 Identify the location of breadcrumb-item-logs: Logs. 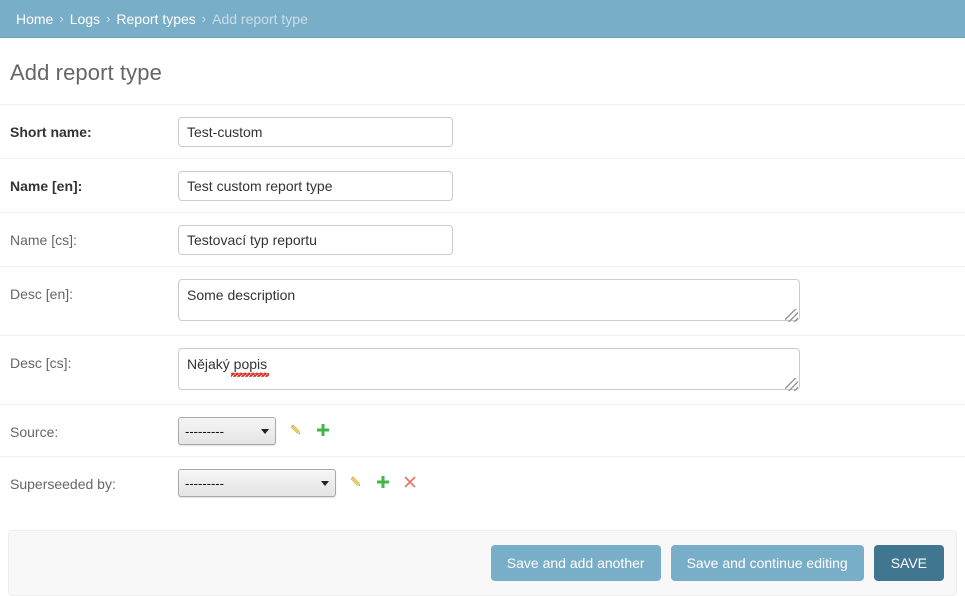
(85, 19).